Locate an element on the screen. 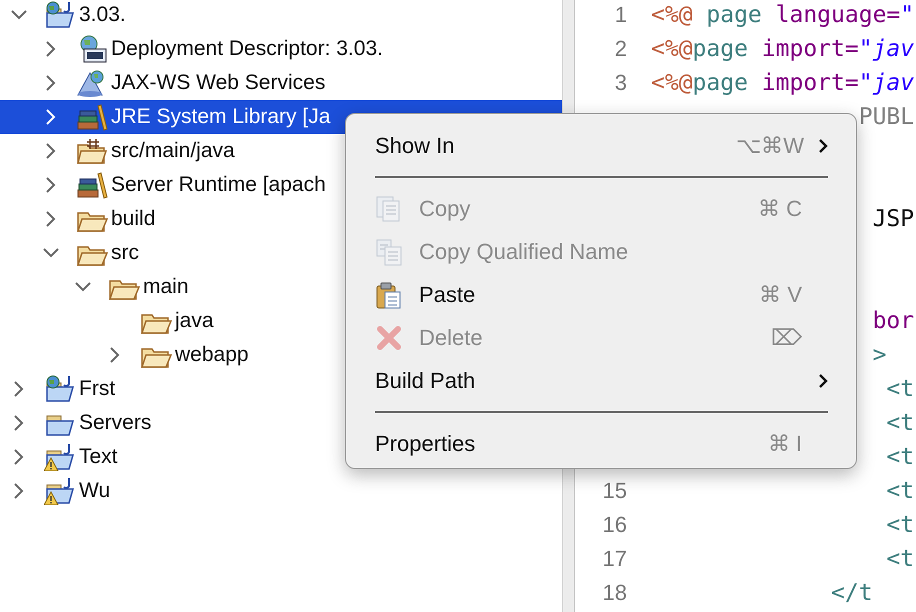 The width and height of the screenshot is (916, 612). keyboard-shortcut: ⌦ is located at coordinates (786, 337).